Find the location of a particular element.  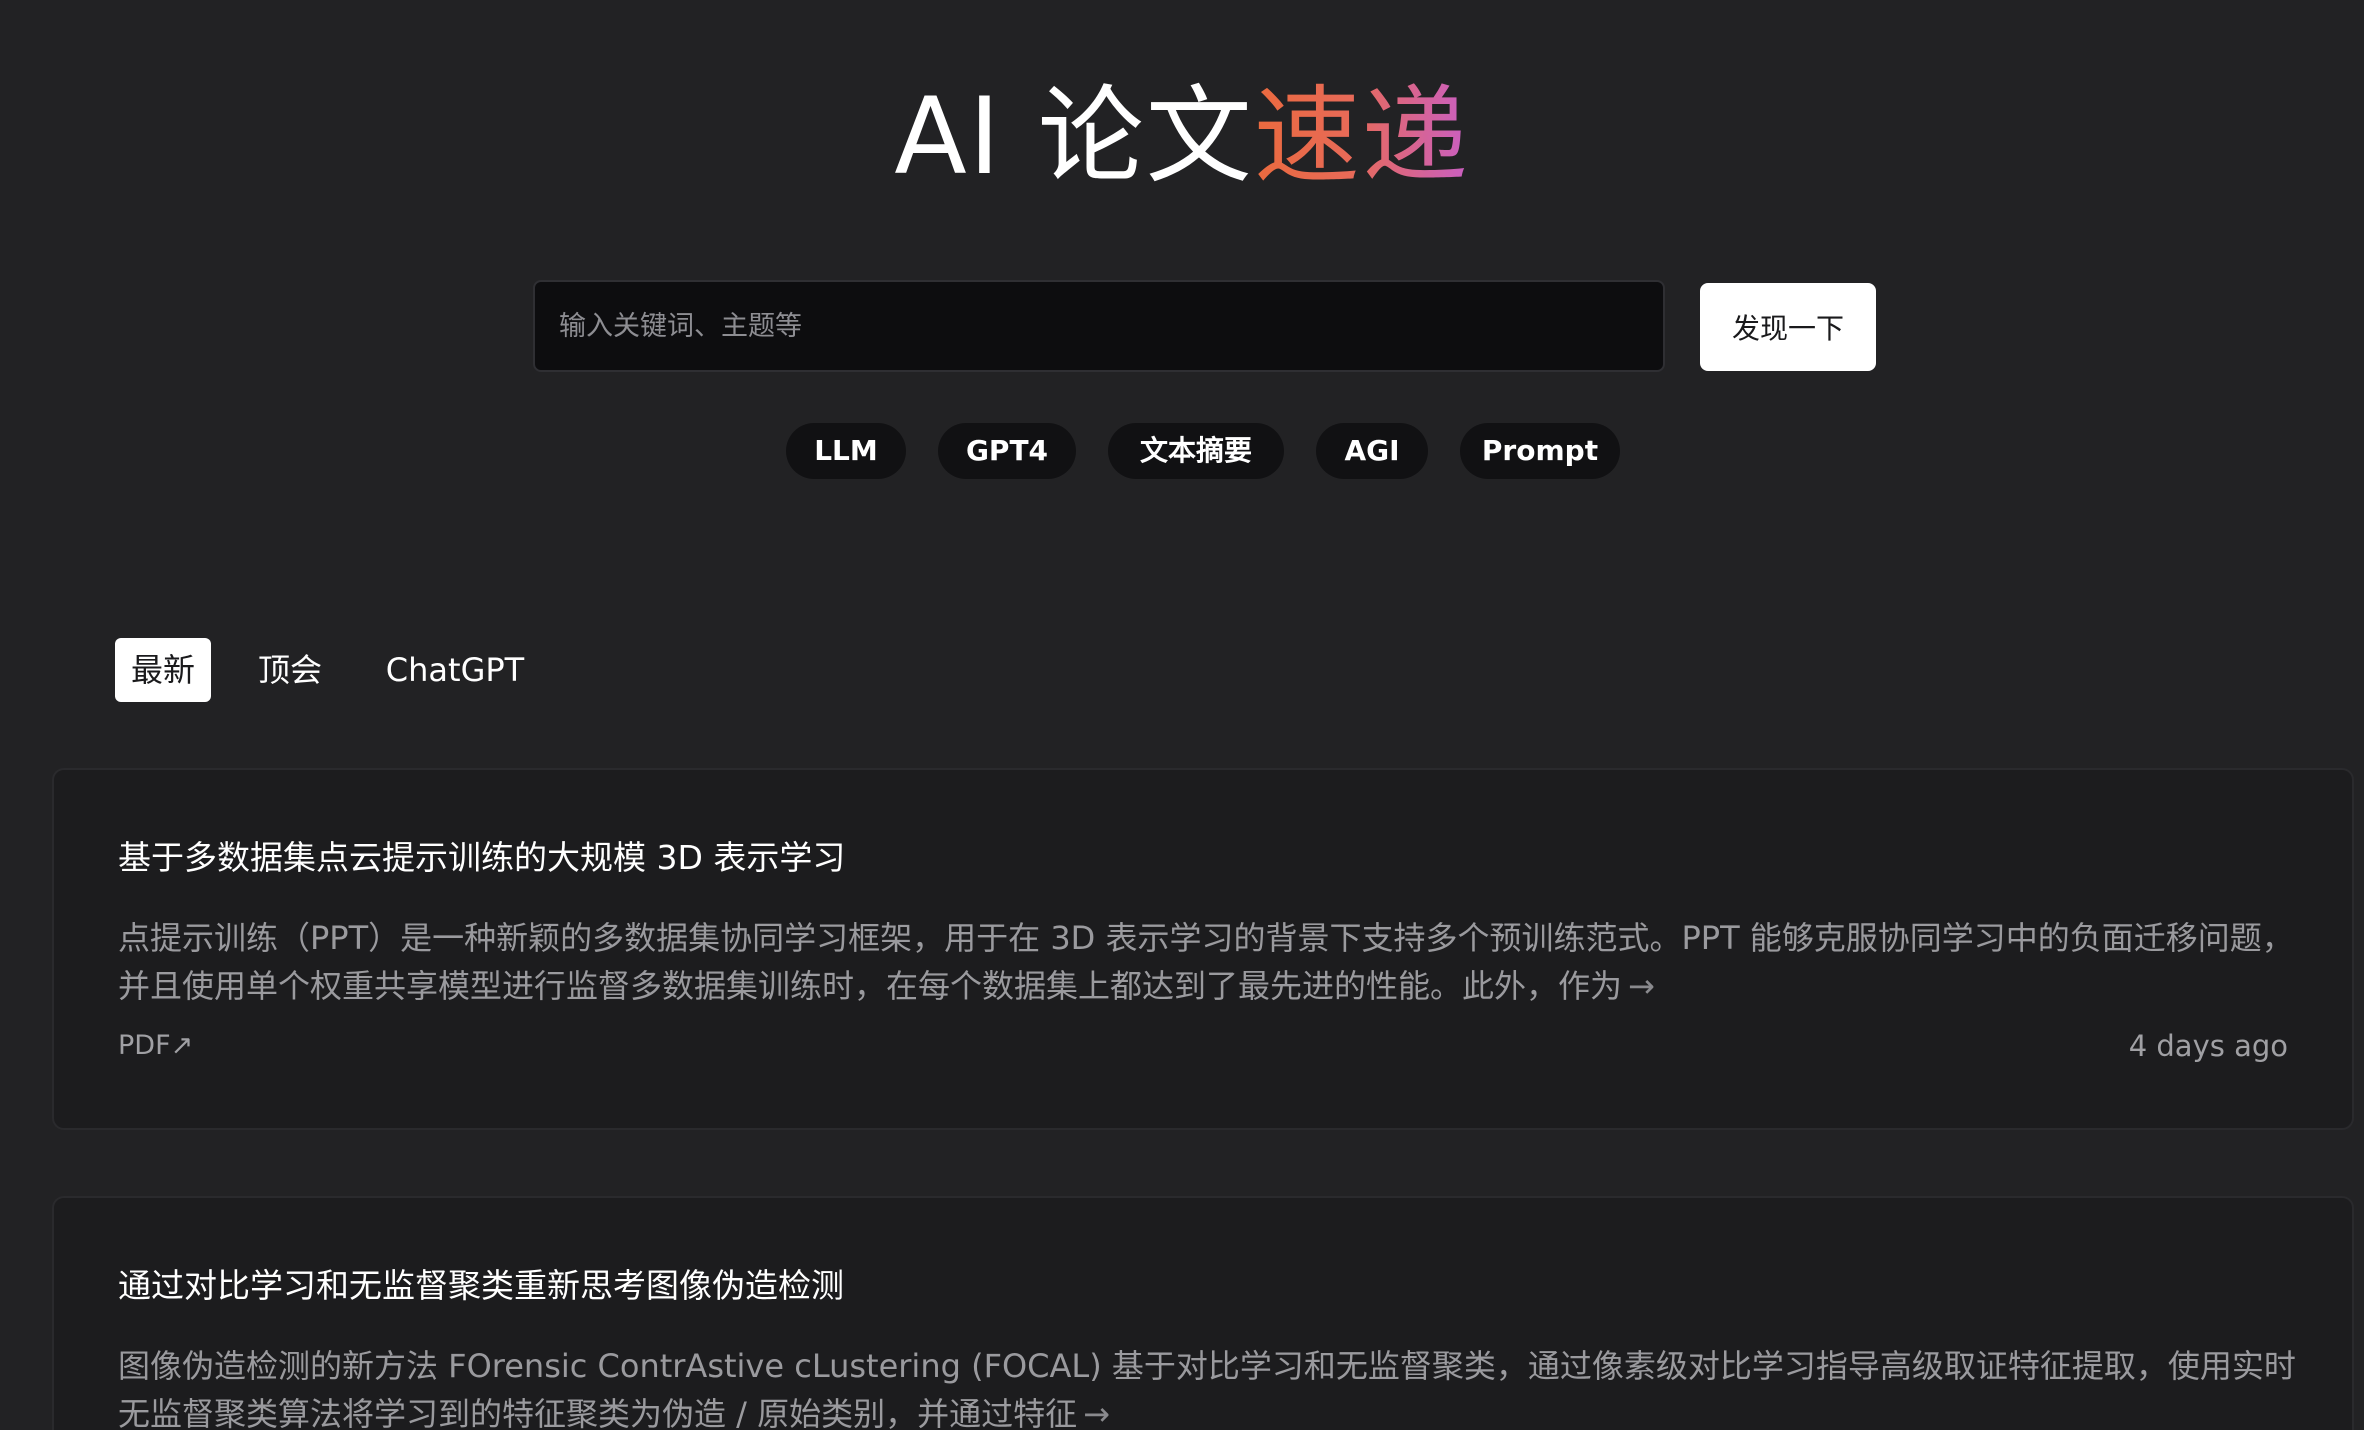

tag-text-summary: 文本摘要 is located at coordinates (1196, 451).